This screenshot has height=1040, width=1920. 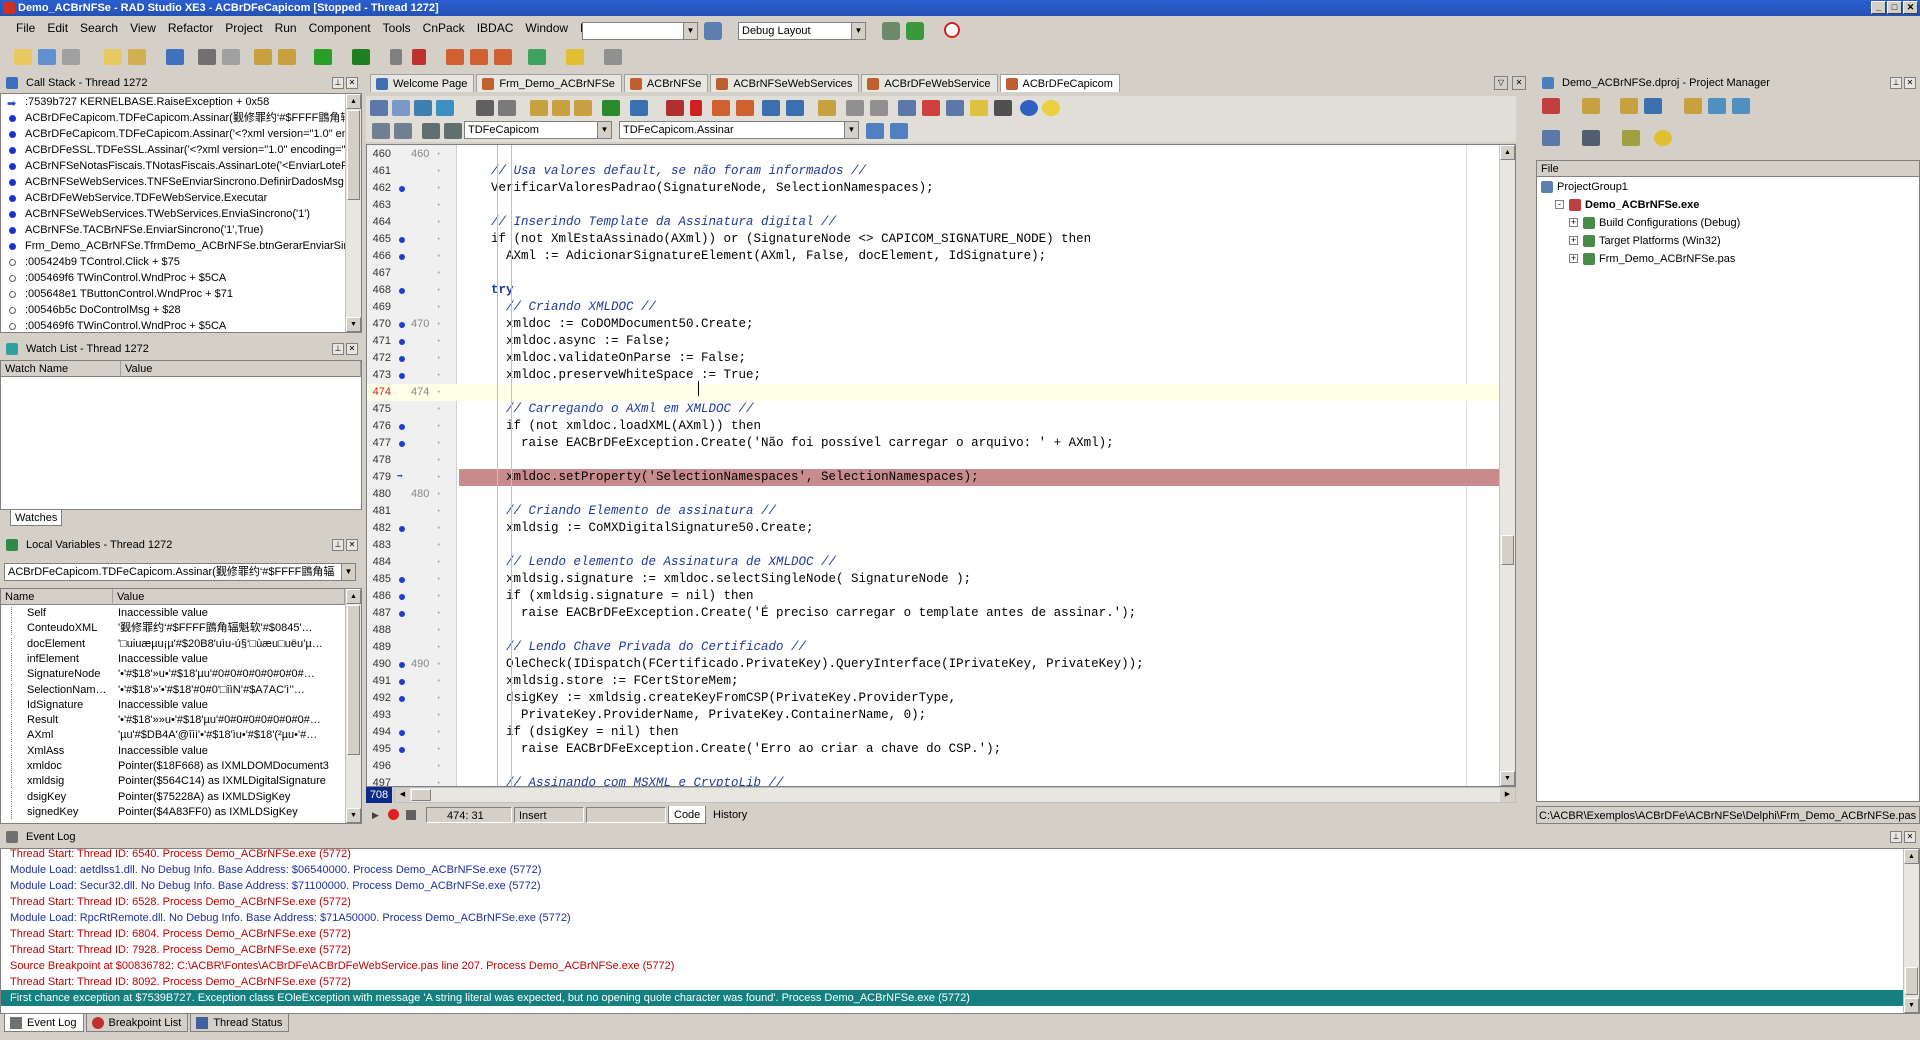 What do you see at coordinates (933, 392) in the screenshot?
I see `code-line: 474 474 ·` at bounding box center [933, 392].